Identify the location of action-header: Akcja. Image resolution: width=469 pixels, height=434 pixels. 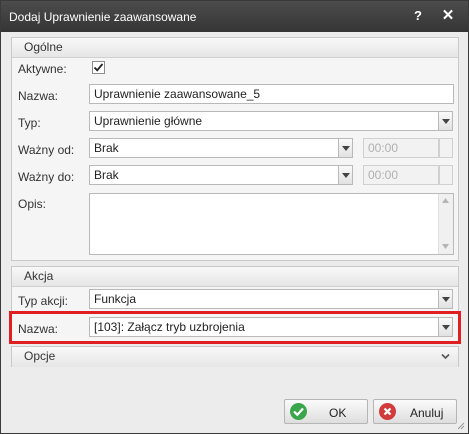
(235, 277).